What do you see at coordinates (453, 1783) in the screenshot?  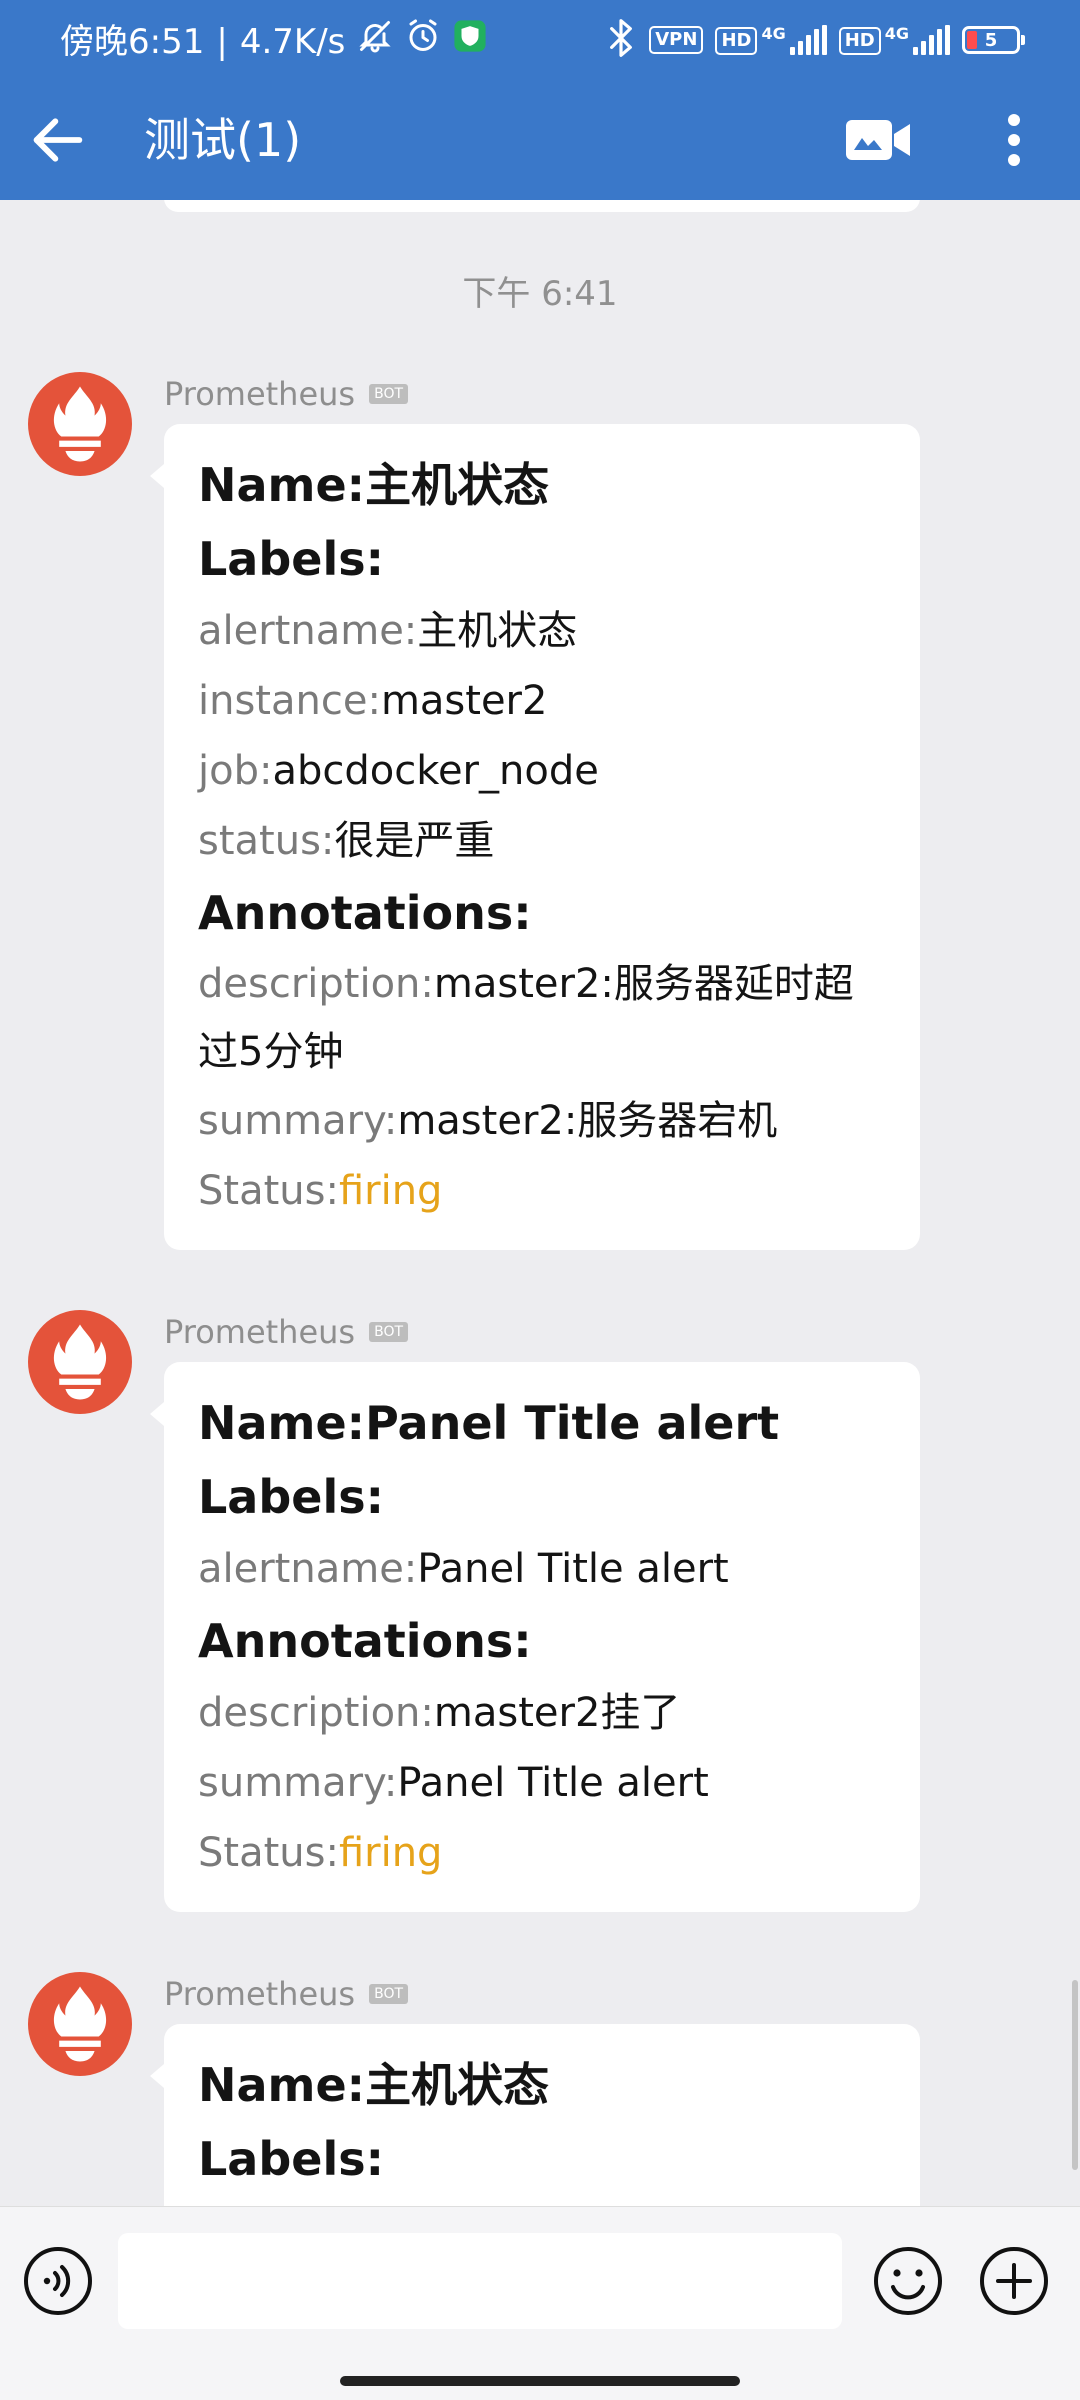 I see `annotation-summary: summary:Panel Title alert` at bounding box center [453, 1783].